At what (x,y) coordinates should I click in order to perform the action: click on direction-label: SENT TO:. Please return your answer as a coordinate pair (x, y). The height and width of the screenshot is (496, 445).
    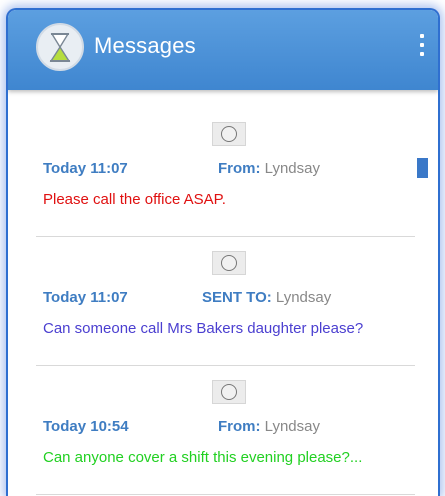
    Looking at the image, I should click on (237, 297).